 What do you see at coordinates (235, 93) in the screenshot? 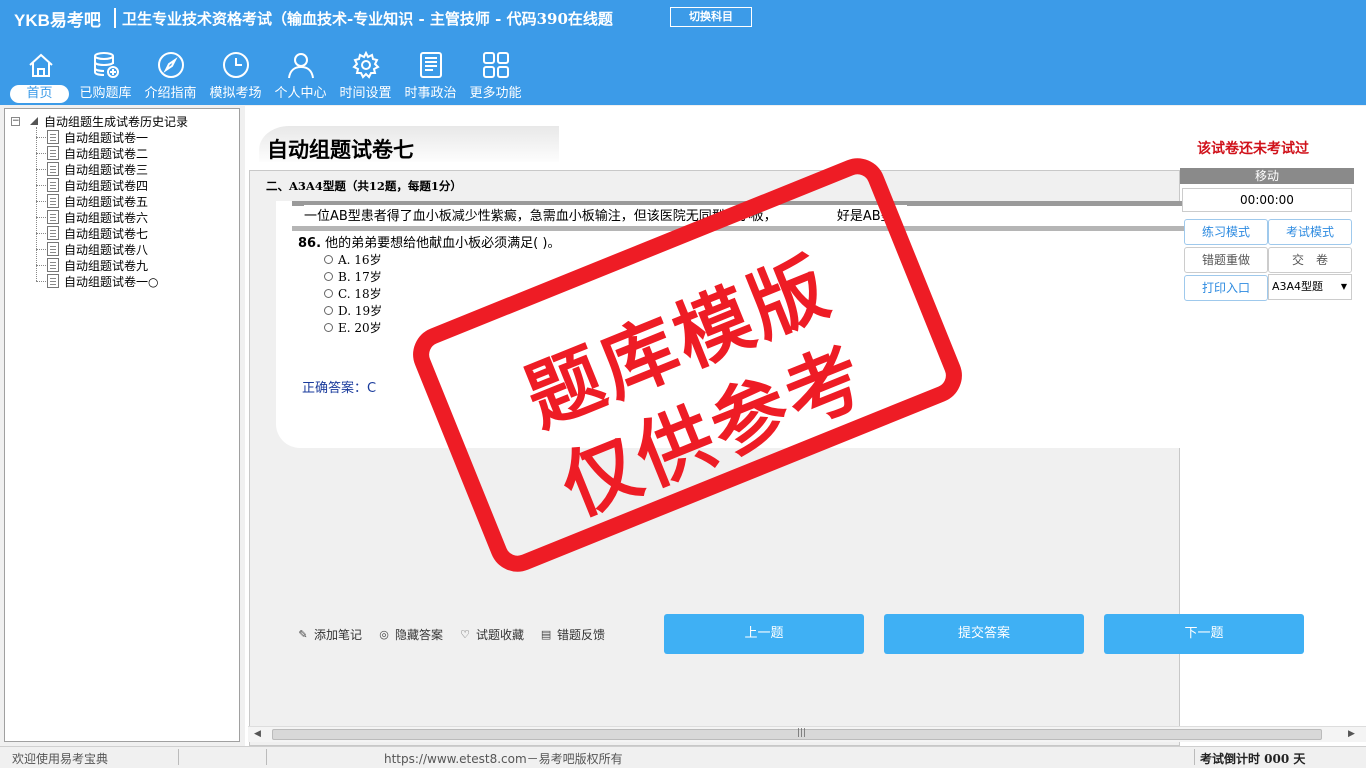
I see `nav-label-mock: 模拟考场` at bounding box center [235, 93].